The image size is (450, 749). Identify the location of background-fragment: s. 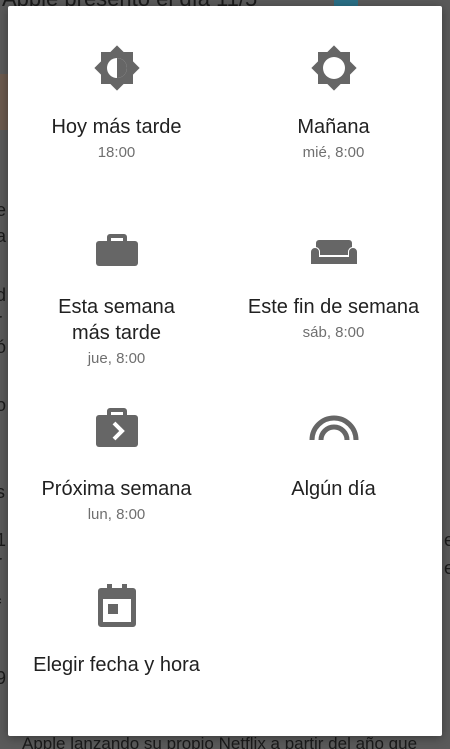
(2, 492).